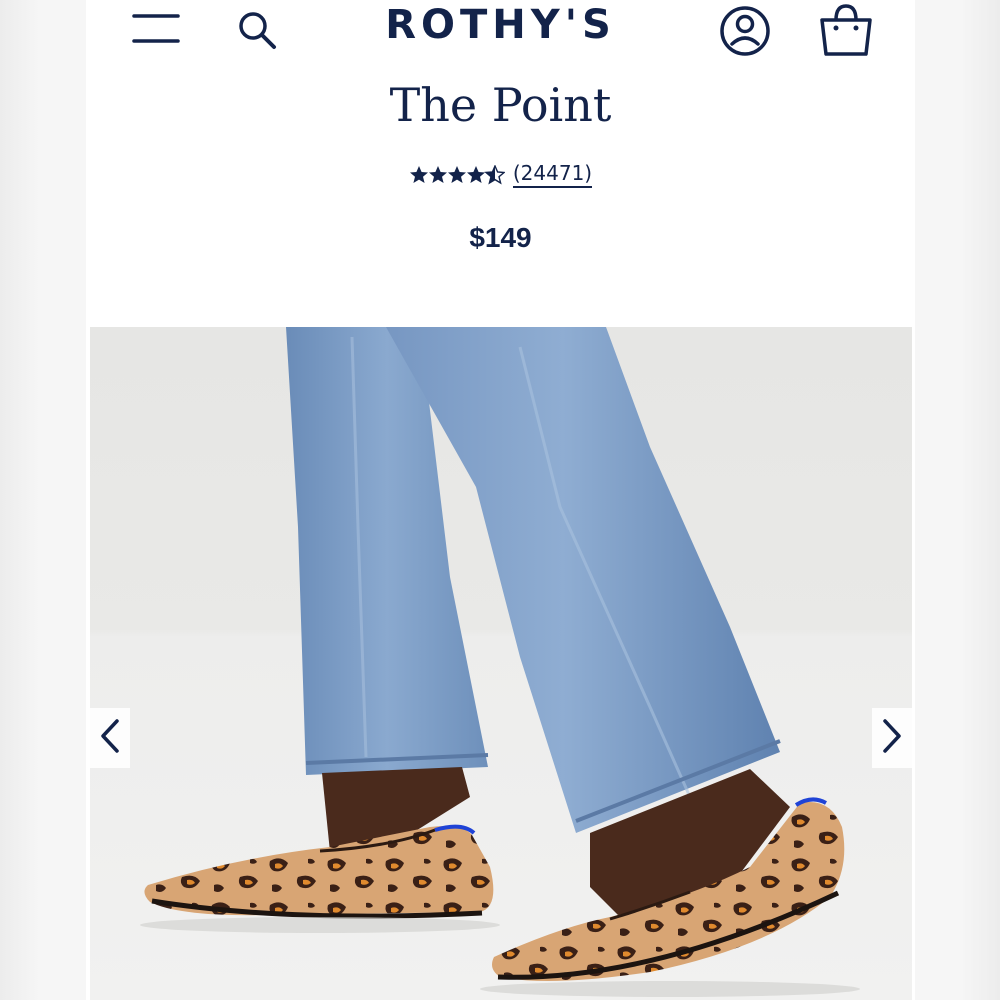 Image resolution: width=1000 pixels, height=1000 pixels. I want to click on site-header: ROTHY'S, so click(500, 30).